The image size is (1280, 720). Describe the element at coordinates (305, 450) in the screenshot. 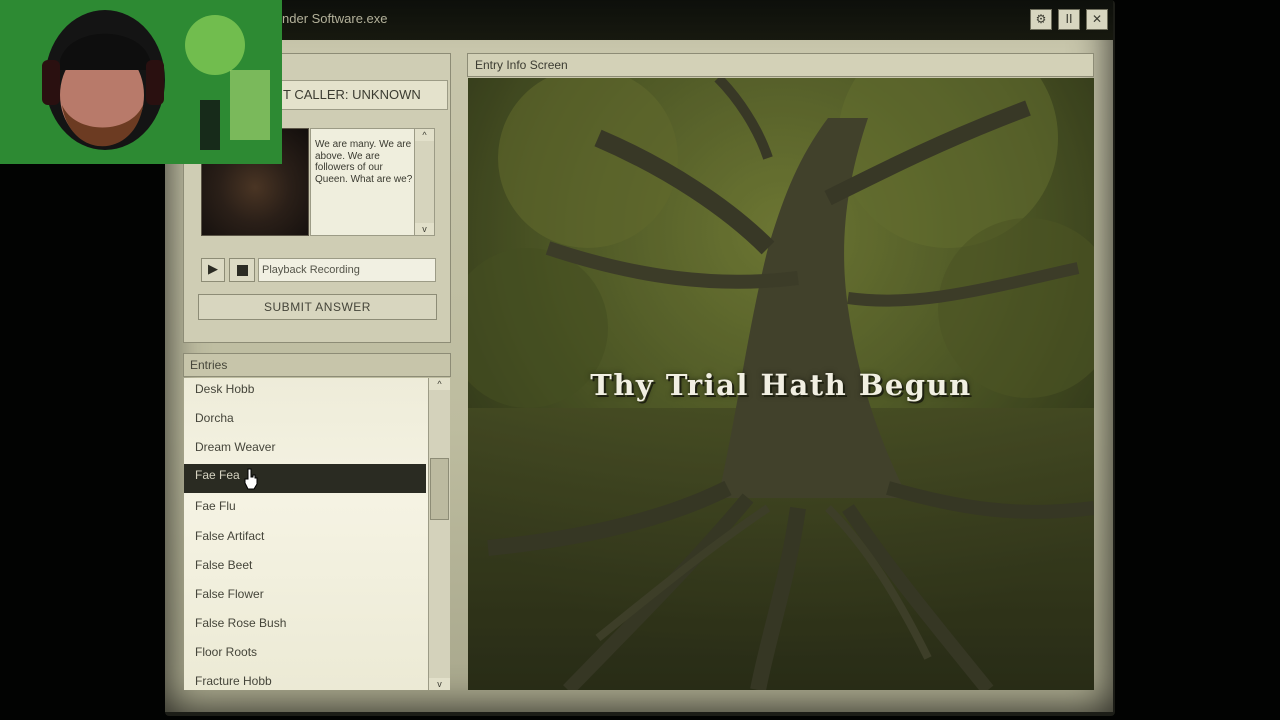

I see `list-item: Dream Weaver` at that location.